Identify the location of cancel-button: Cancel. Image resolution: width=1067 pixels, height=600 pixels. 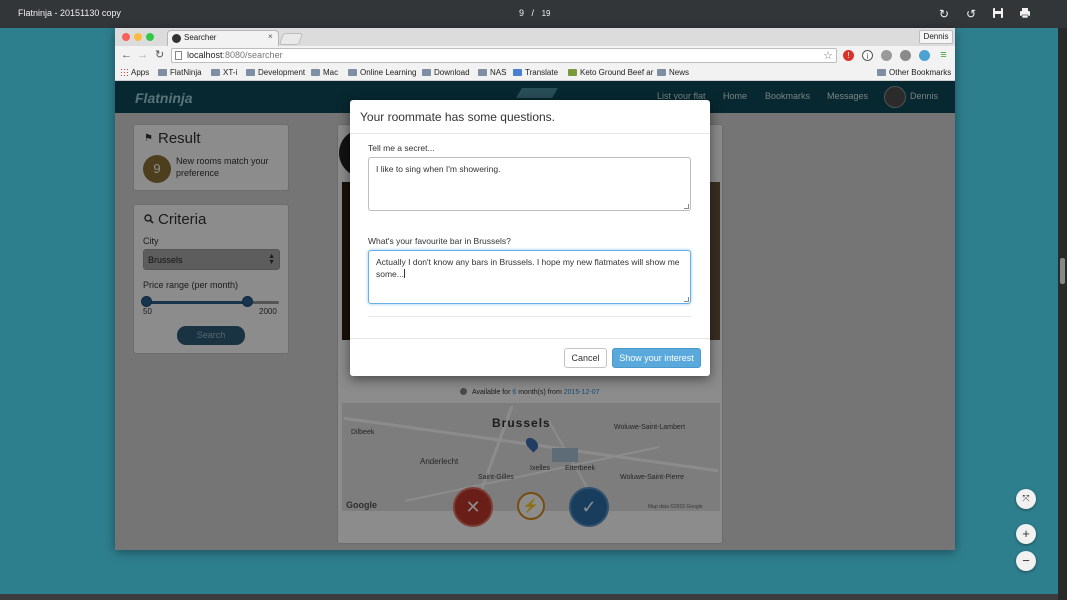
(585, 358).